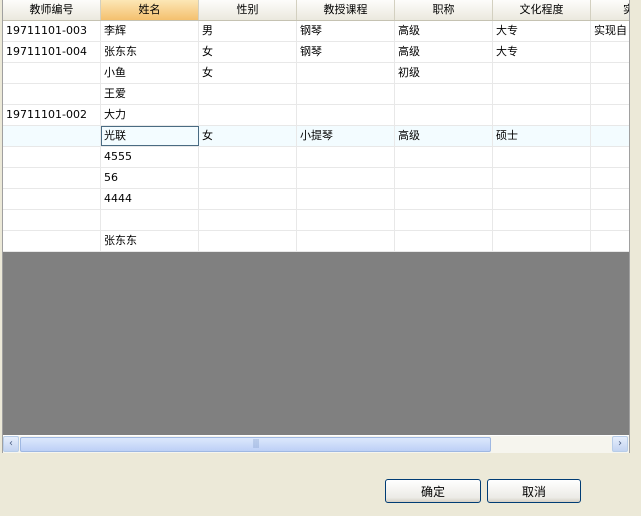  I want to click on scrollbar-thumb: |||, so click(255, 444).